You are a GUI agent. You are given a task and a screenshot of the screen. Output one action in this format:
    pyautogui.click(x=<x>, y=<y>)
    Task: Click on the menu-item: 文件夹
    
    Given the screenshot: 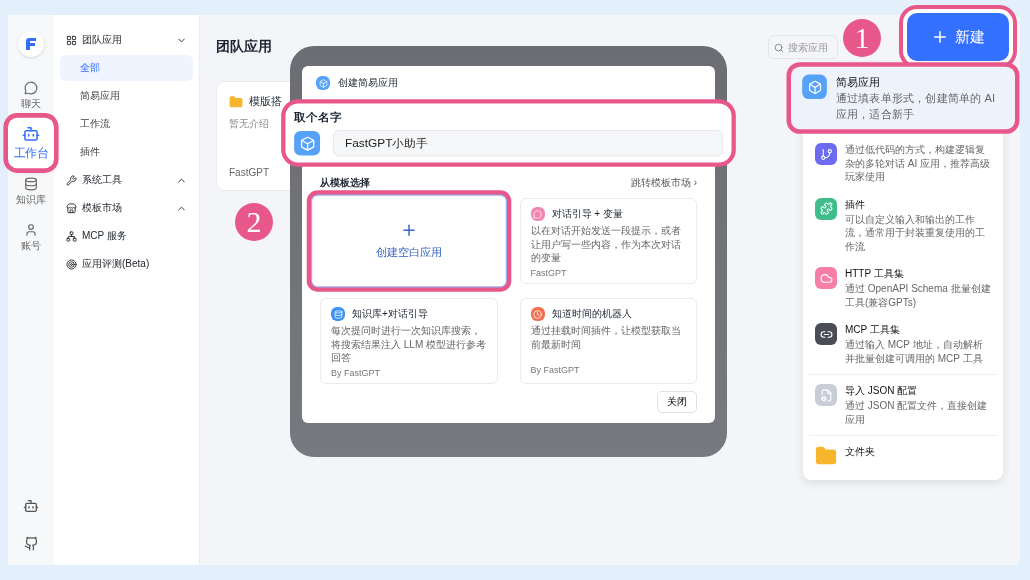 What is the action you would take?
    pyautogui.click(x=903, y=456)
    